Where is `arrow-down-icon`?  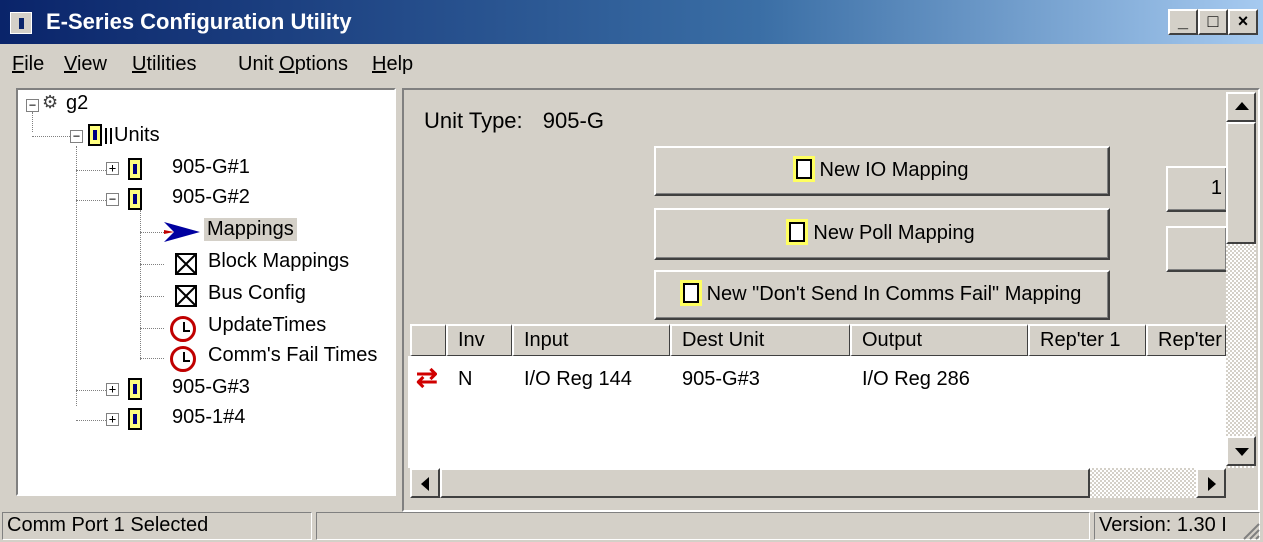 arrow-down-icon is located at coordinates (1242, 452).